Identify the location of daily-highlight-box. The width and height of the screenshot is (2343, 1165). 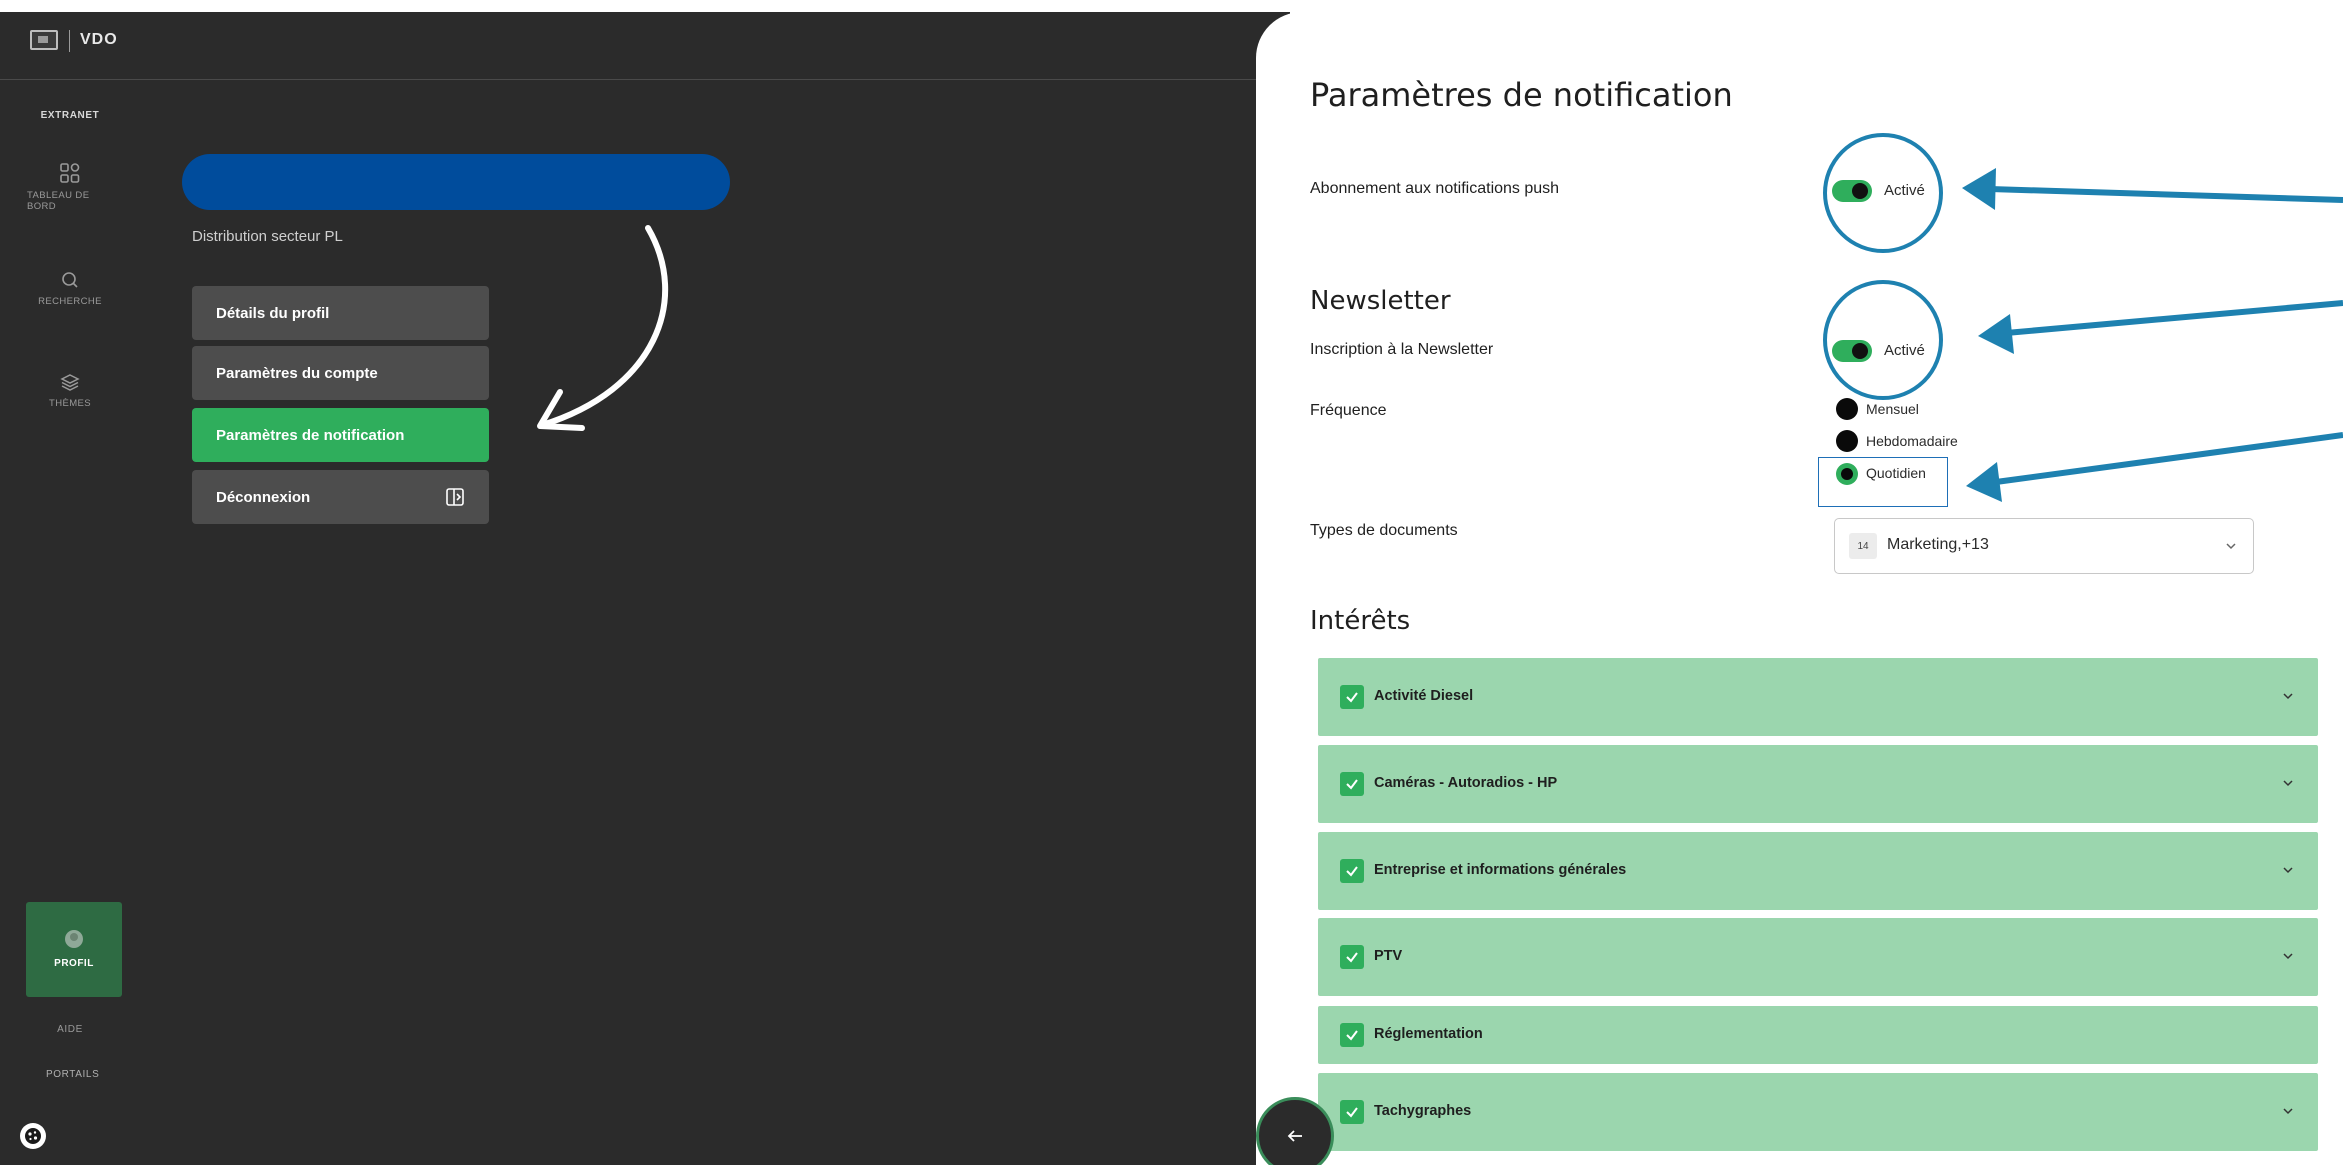
(1883, 482).